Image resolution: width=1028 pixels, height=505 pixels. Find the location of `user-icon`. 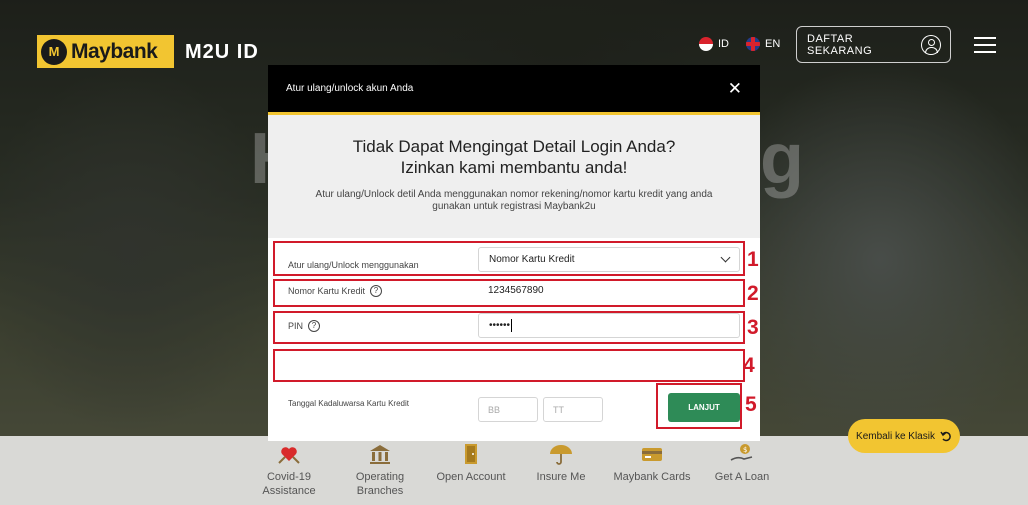

user-icon is located at coordinates (931, 44).